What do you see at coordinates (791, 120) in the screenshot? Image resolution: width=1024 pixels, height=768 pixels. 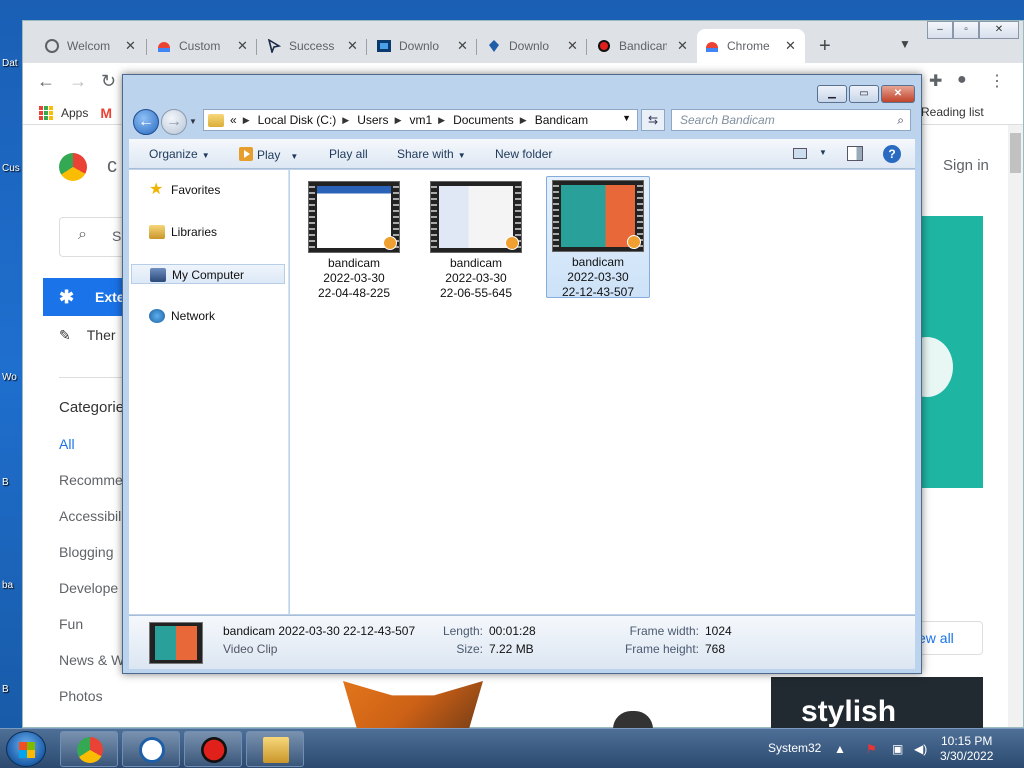 I see `search-input: Search Bandicam ⌕` at bounding box center [791, 120].